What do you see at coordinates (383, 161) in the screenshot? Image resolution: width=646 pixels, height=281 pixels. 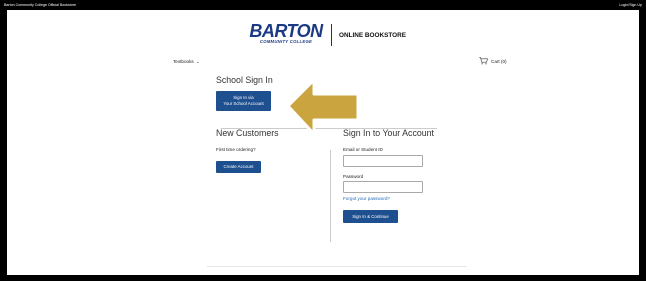 I see `email-field` at bounding box center [383, 161].